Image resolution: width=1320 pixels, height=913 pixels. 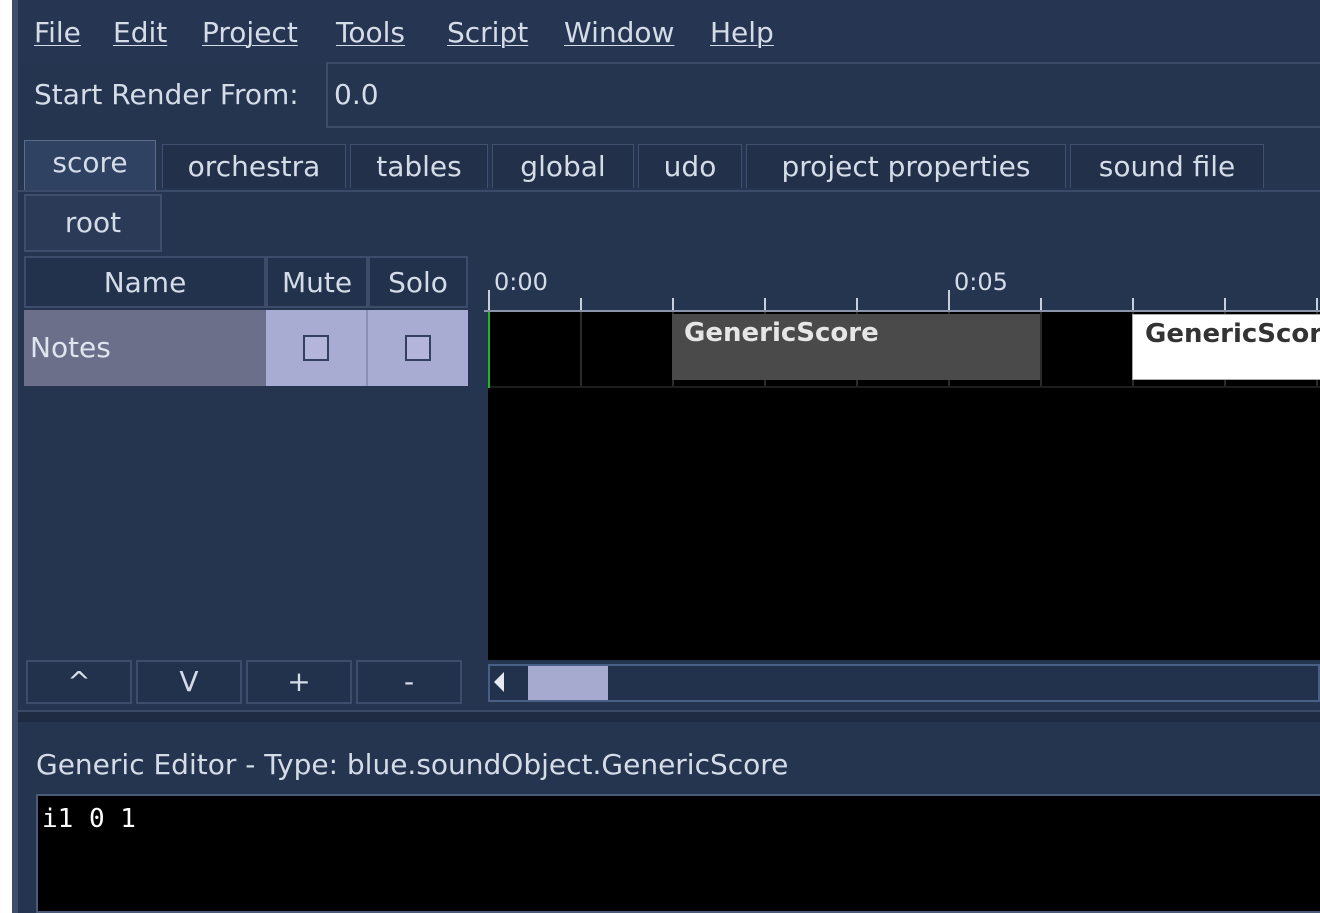 I want to click on tab-project-properties: project properties, so click(x=906, y=166).